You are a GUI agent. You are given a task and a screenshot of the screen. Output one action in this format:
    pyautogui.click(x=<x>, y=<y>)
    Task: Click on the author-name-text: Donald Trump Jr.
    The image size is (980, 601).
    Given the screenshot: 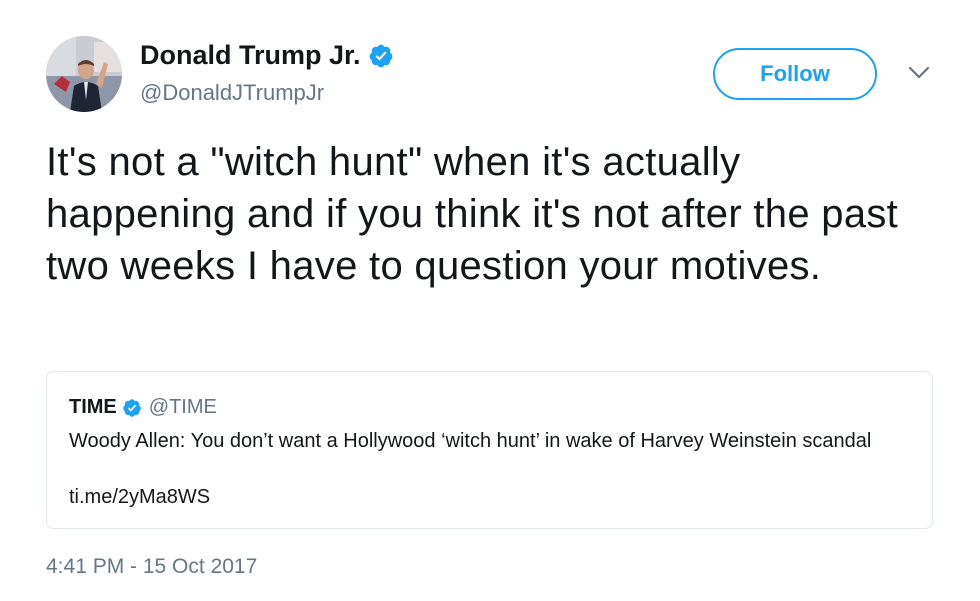 What is the action you would take?
    pyautogui.click(x=250, y=55)
    